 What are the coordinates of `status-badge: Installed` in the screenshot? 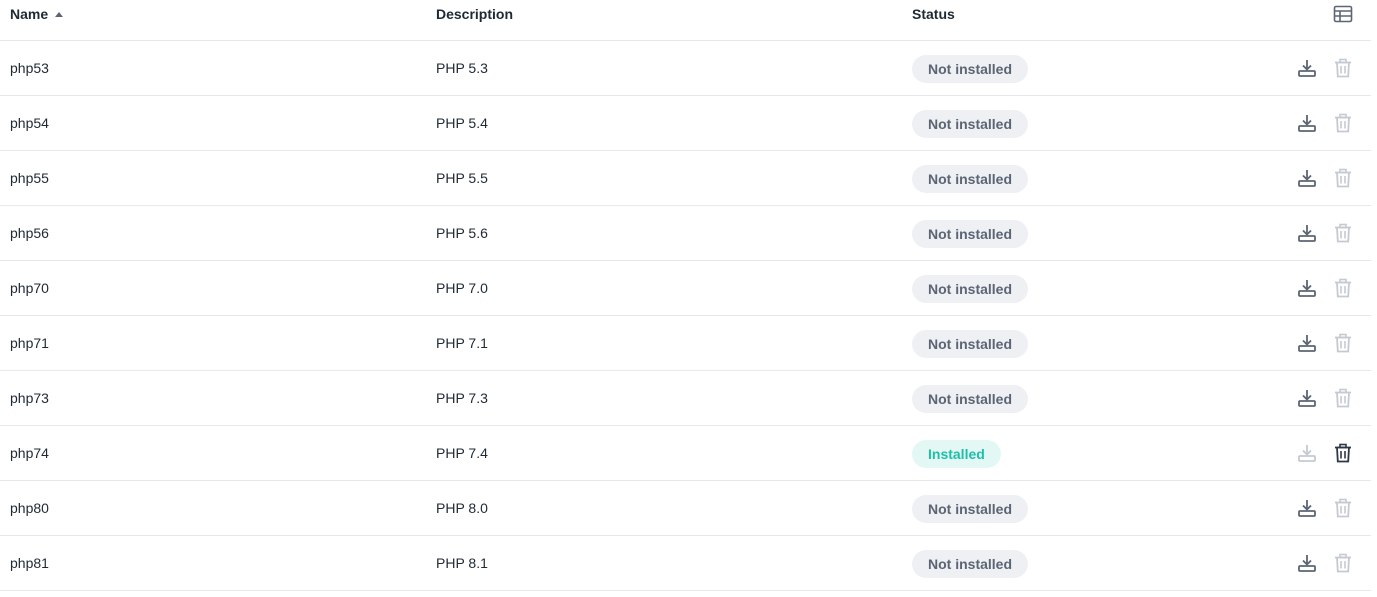 It's located at (956, 454).